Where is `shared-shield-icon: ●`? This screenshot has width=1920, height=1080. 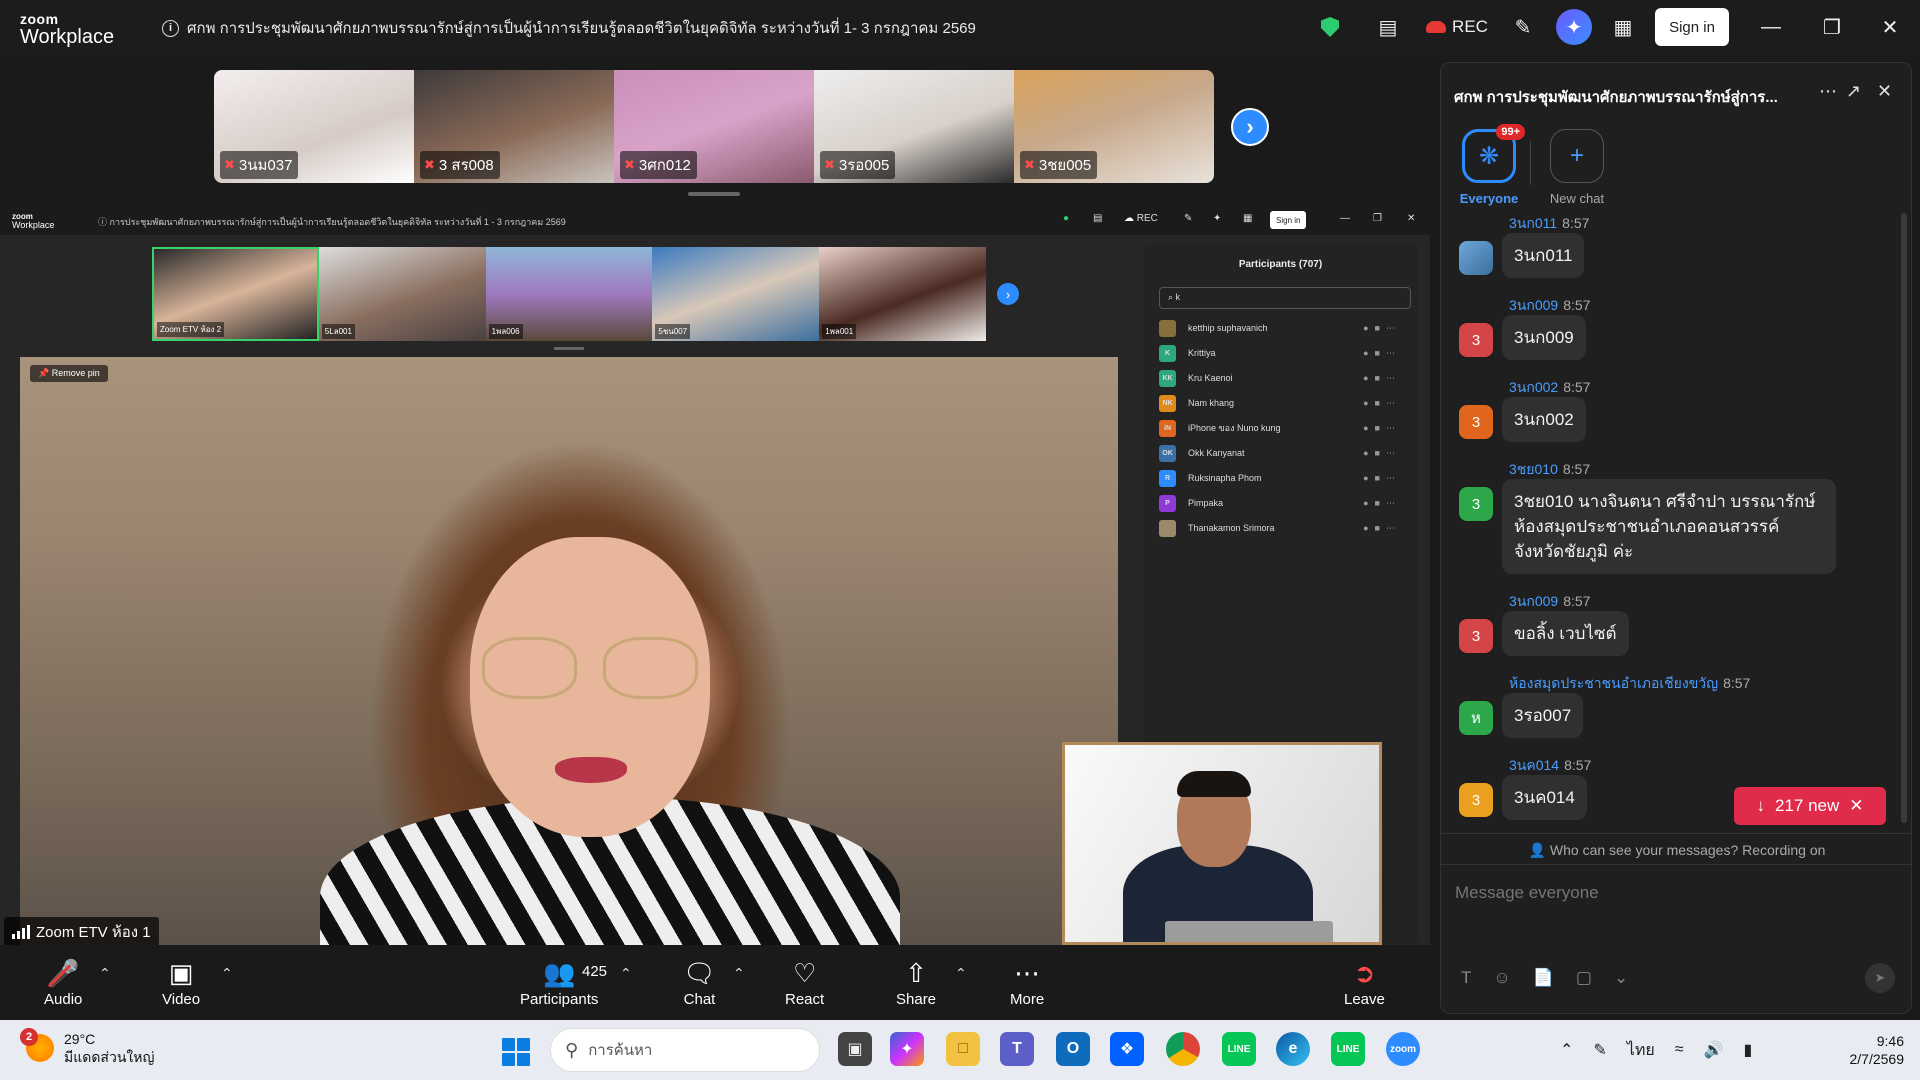 shared-shield-icon: ● is located at coordinates (1066, 218).